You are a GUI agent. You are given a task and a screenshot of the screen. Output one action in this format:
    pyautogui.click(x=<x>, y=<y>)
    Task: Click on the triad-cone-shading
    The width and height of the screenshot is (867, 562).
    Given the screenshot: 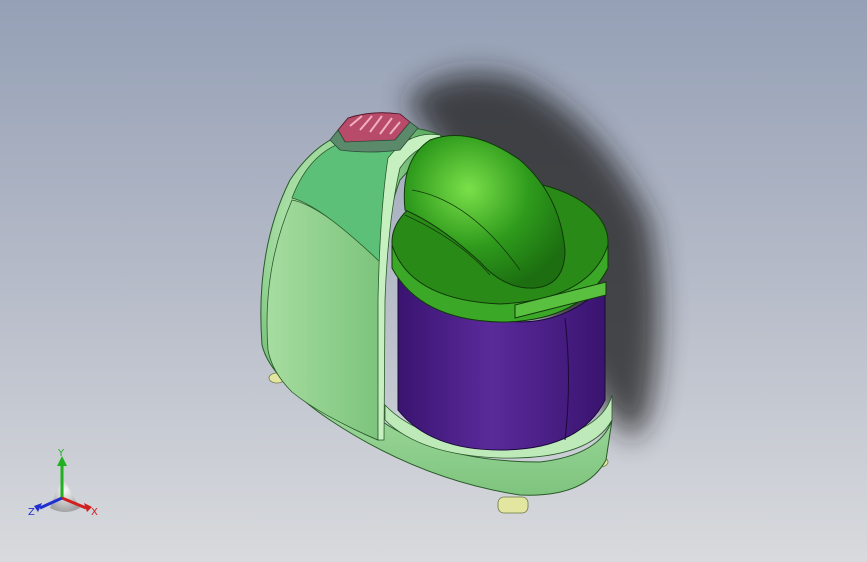 What is the action you would take?
    pyautogui.click(x=65, y=494)
    